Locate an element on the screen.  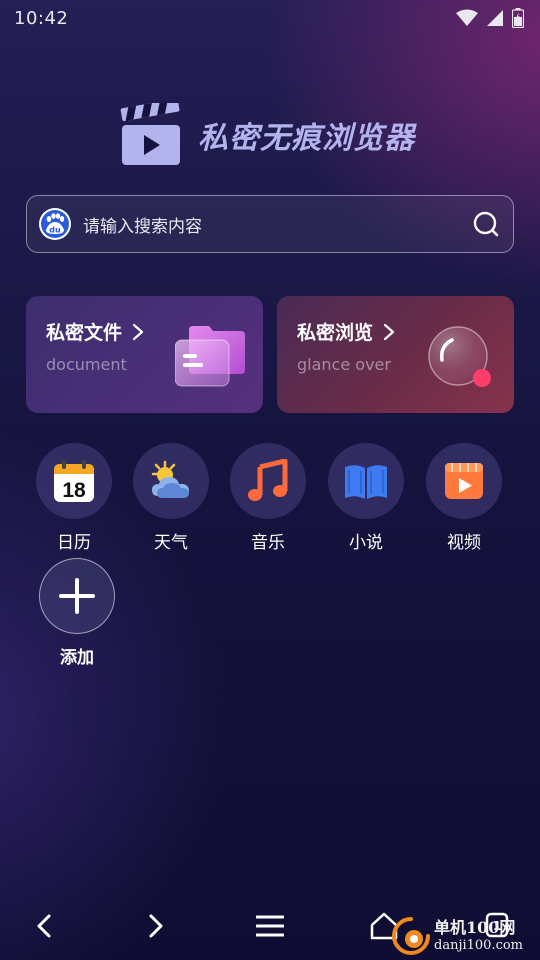
app-music-icon-wrap is located at coordinates (268, 481).